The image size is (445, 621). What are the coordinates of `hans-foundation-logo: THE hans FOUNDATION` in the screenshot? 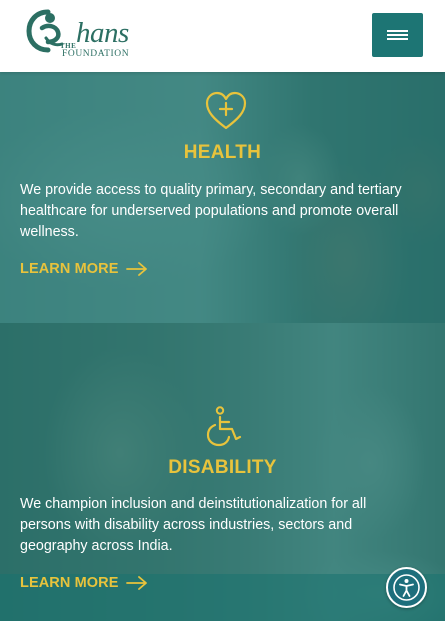 It's located at (84, 34).